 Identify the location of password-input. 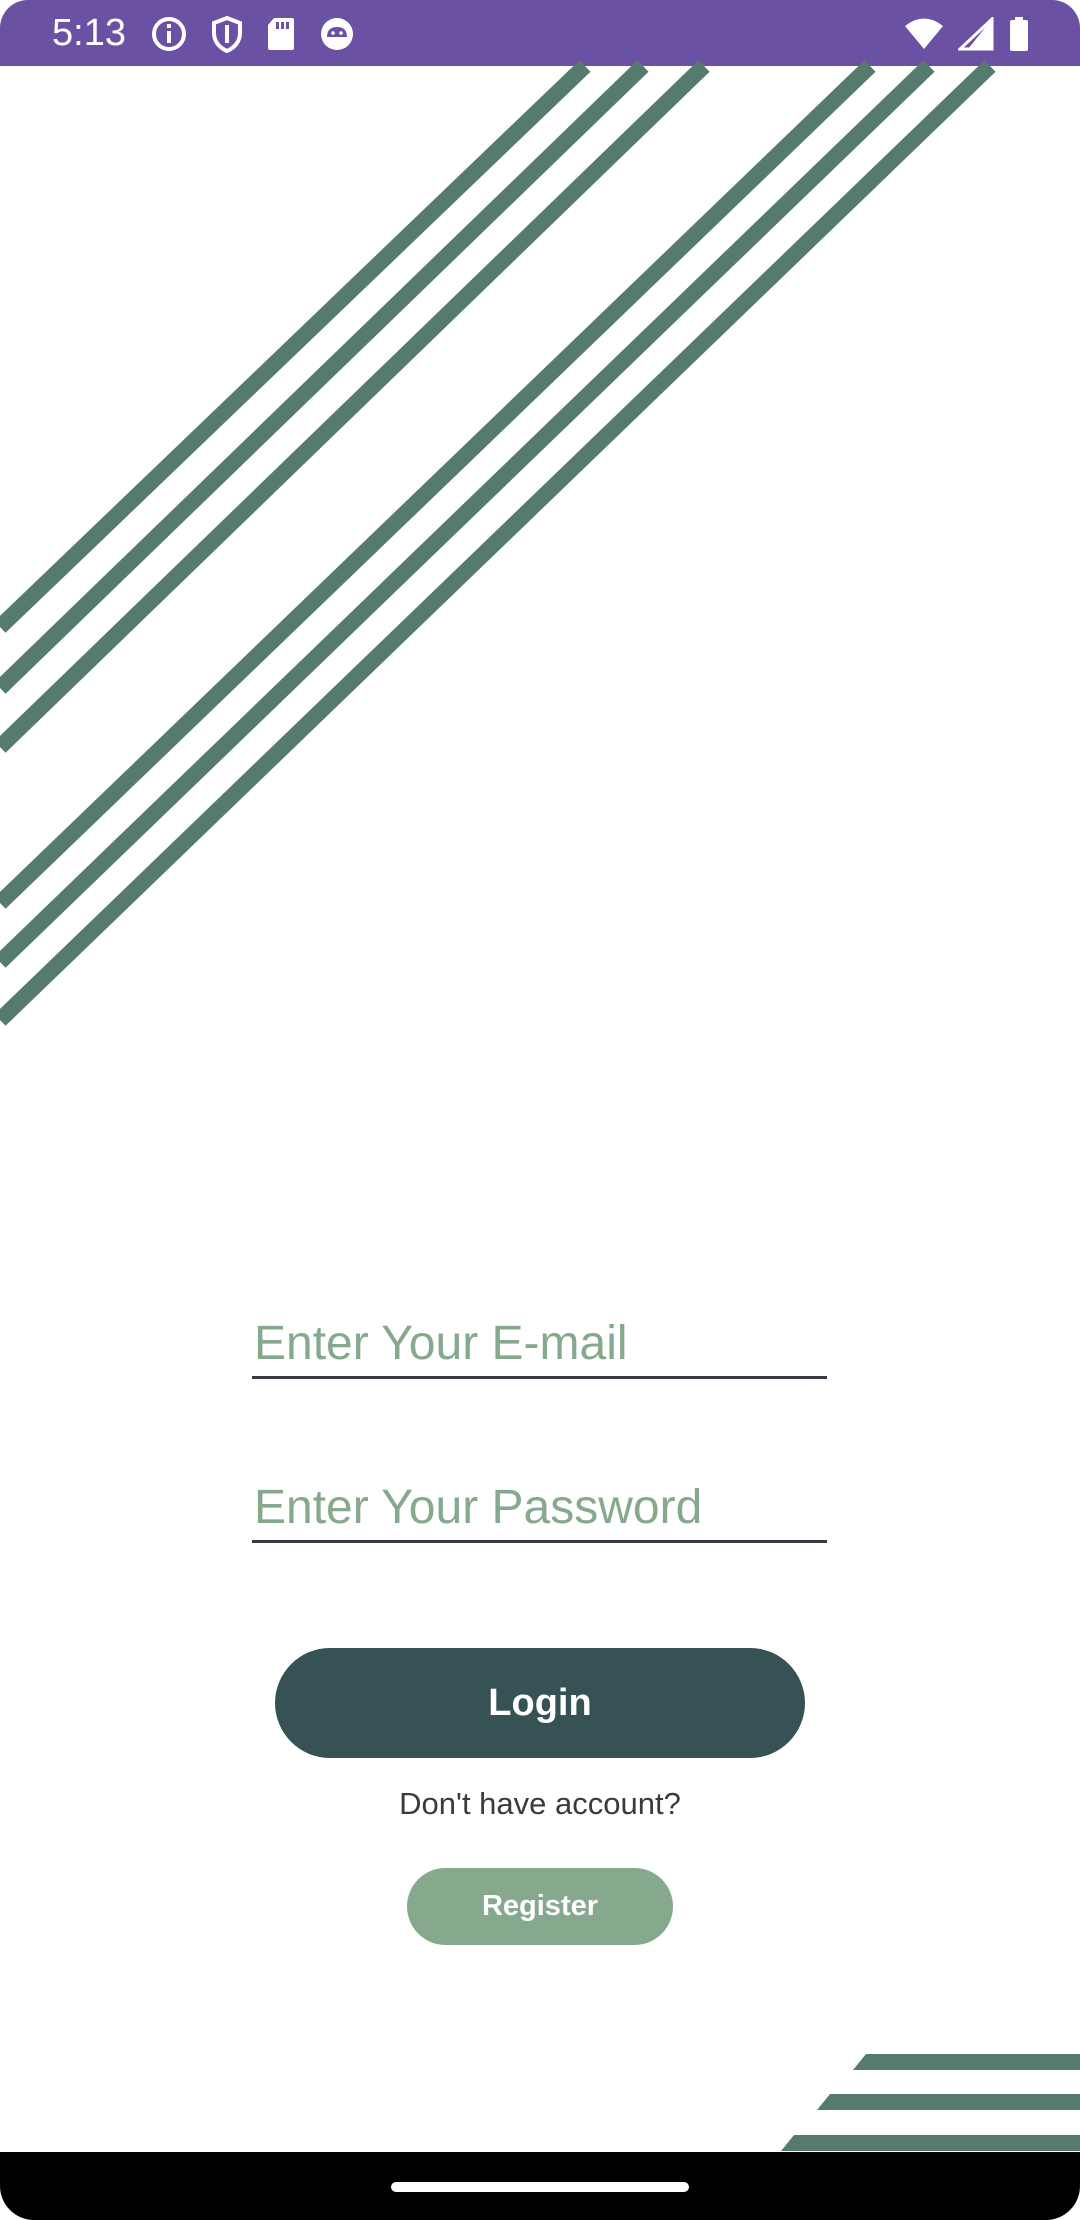
(541, 1507).